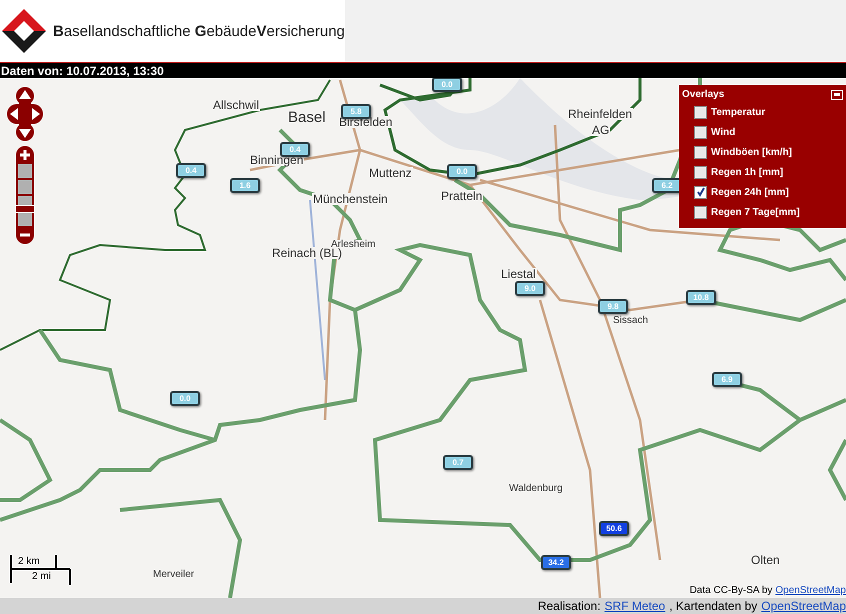 This screenshot has height=614, width=846. What do you see at coordinates (613, 306) in the screenshot?
I see `rain-marker: 9.8` at bounding box center [613, 306].